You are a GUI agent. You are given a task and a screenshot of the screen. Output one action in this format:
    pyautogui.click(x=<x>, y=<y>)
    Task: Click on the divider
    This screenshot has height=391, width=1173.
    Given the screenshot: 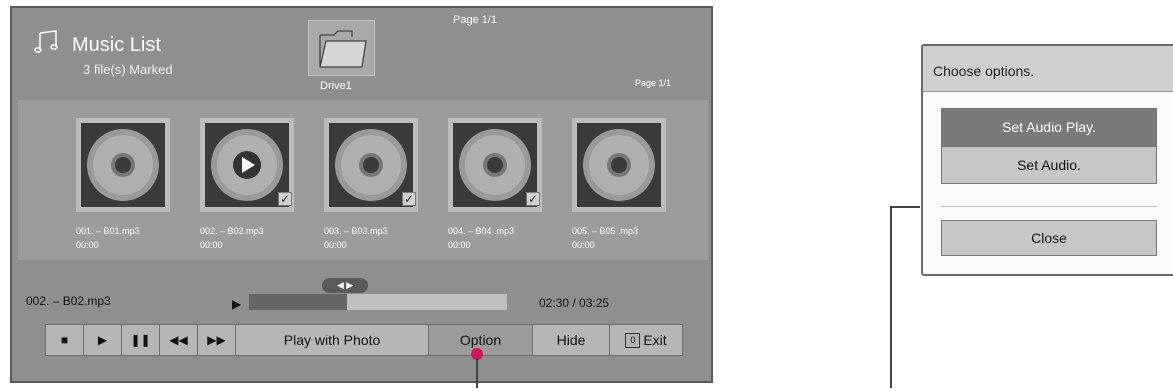 What is the action you would take?
    pyautogui.click(x=1049, y=206)
    